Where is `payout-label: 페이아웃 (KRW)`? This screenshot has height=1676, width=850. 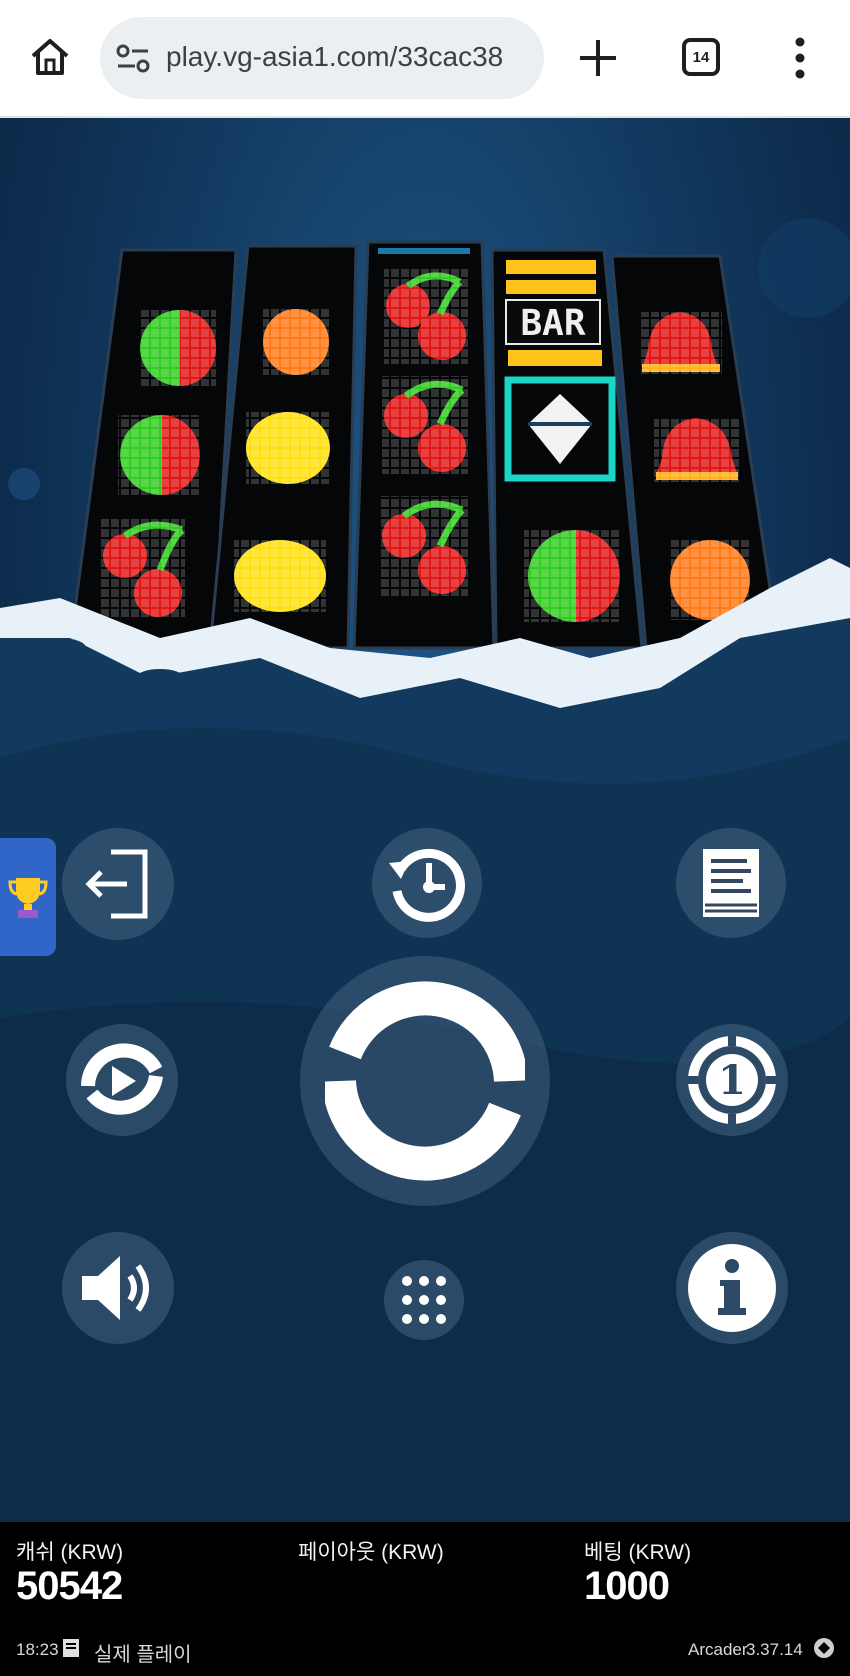 payout-label: 페이아웃 (KRW) is located at coordinates (371, 1552).